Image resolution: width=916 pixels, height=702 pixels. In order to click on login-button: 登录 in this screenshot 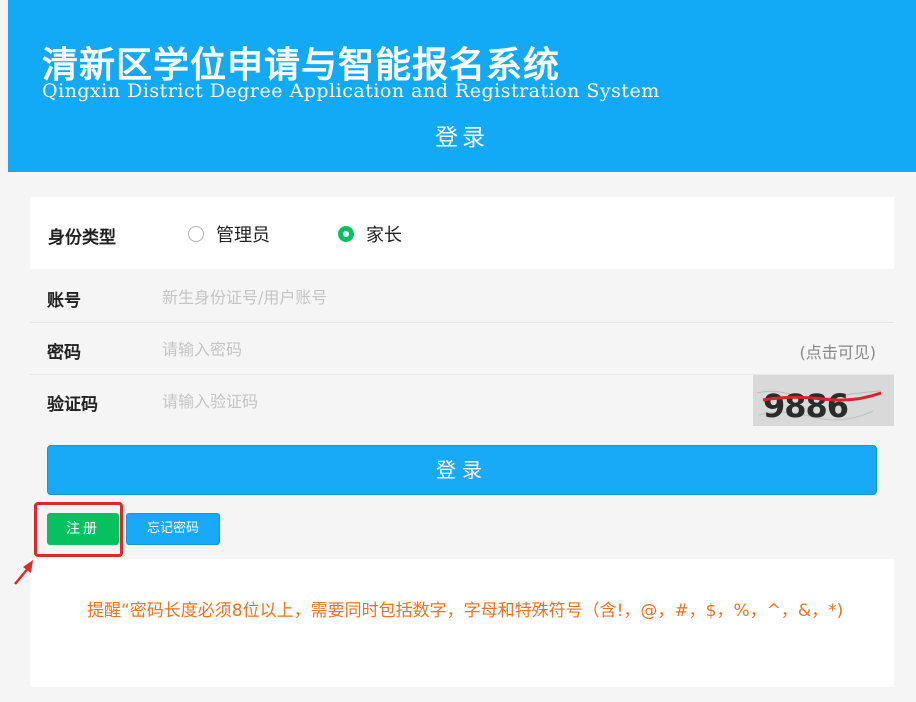, I will do `click(462, 470)`.